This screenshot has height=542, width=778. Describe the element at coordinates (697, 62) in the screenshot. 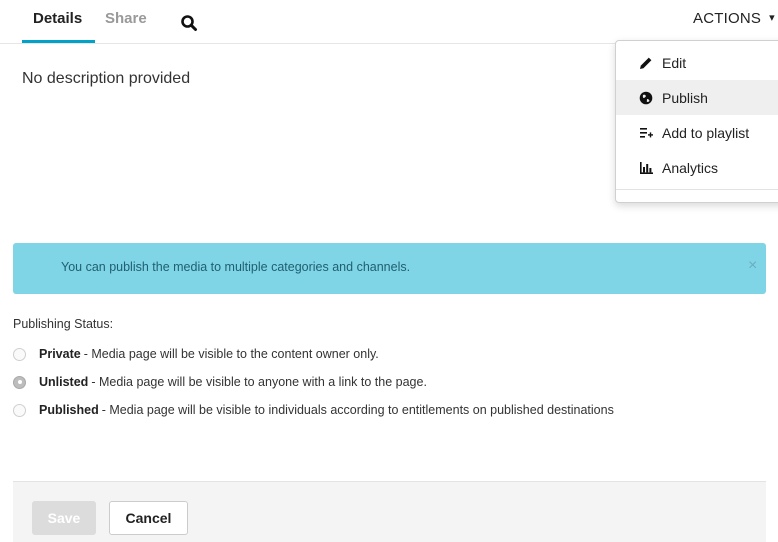

I see `menu-item-edit: Edit` at that location.